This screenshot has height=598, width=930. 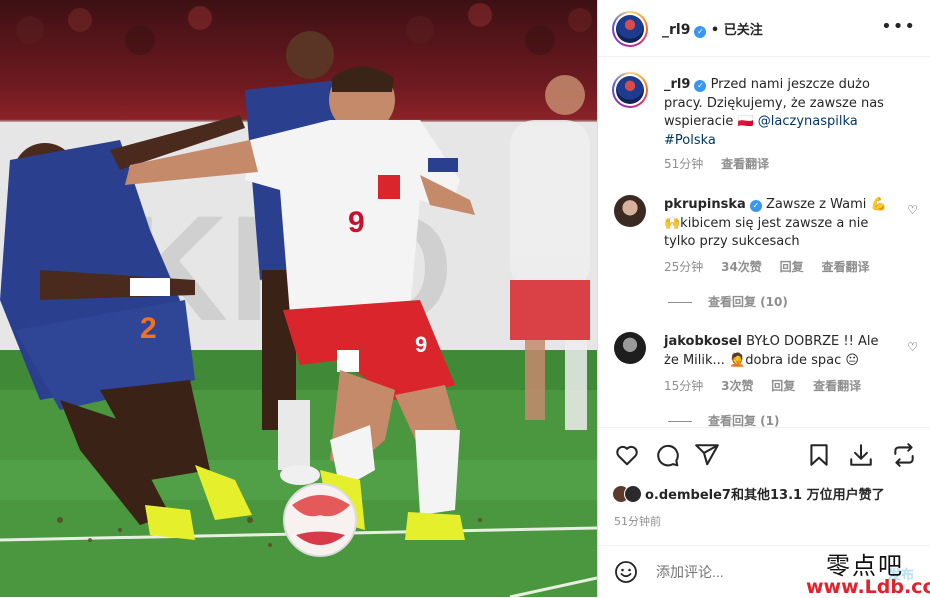 I want to click on caption-meta: 51分钟 查看翻译, so click(x=723, y=163).